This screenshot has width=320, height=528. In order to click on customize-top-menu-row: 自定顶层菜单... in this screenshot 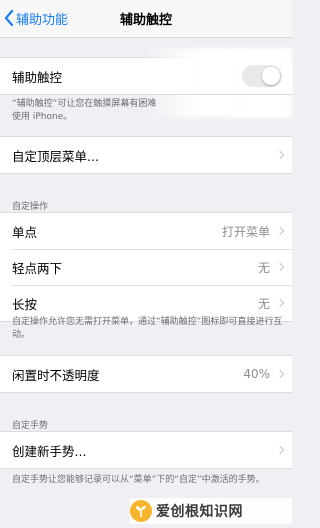, I will do `click(146, 155)`.